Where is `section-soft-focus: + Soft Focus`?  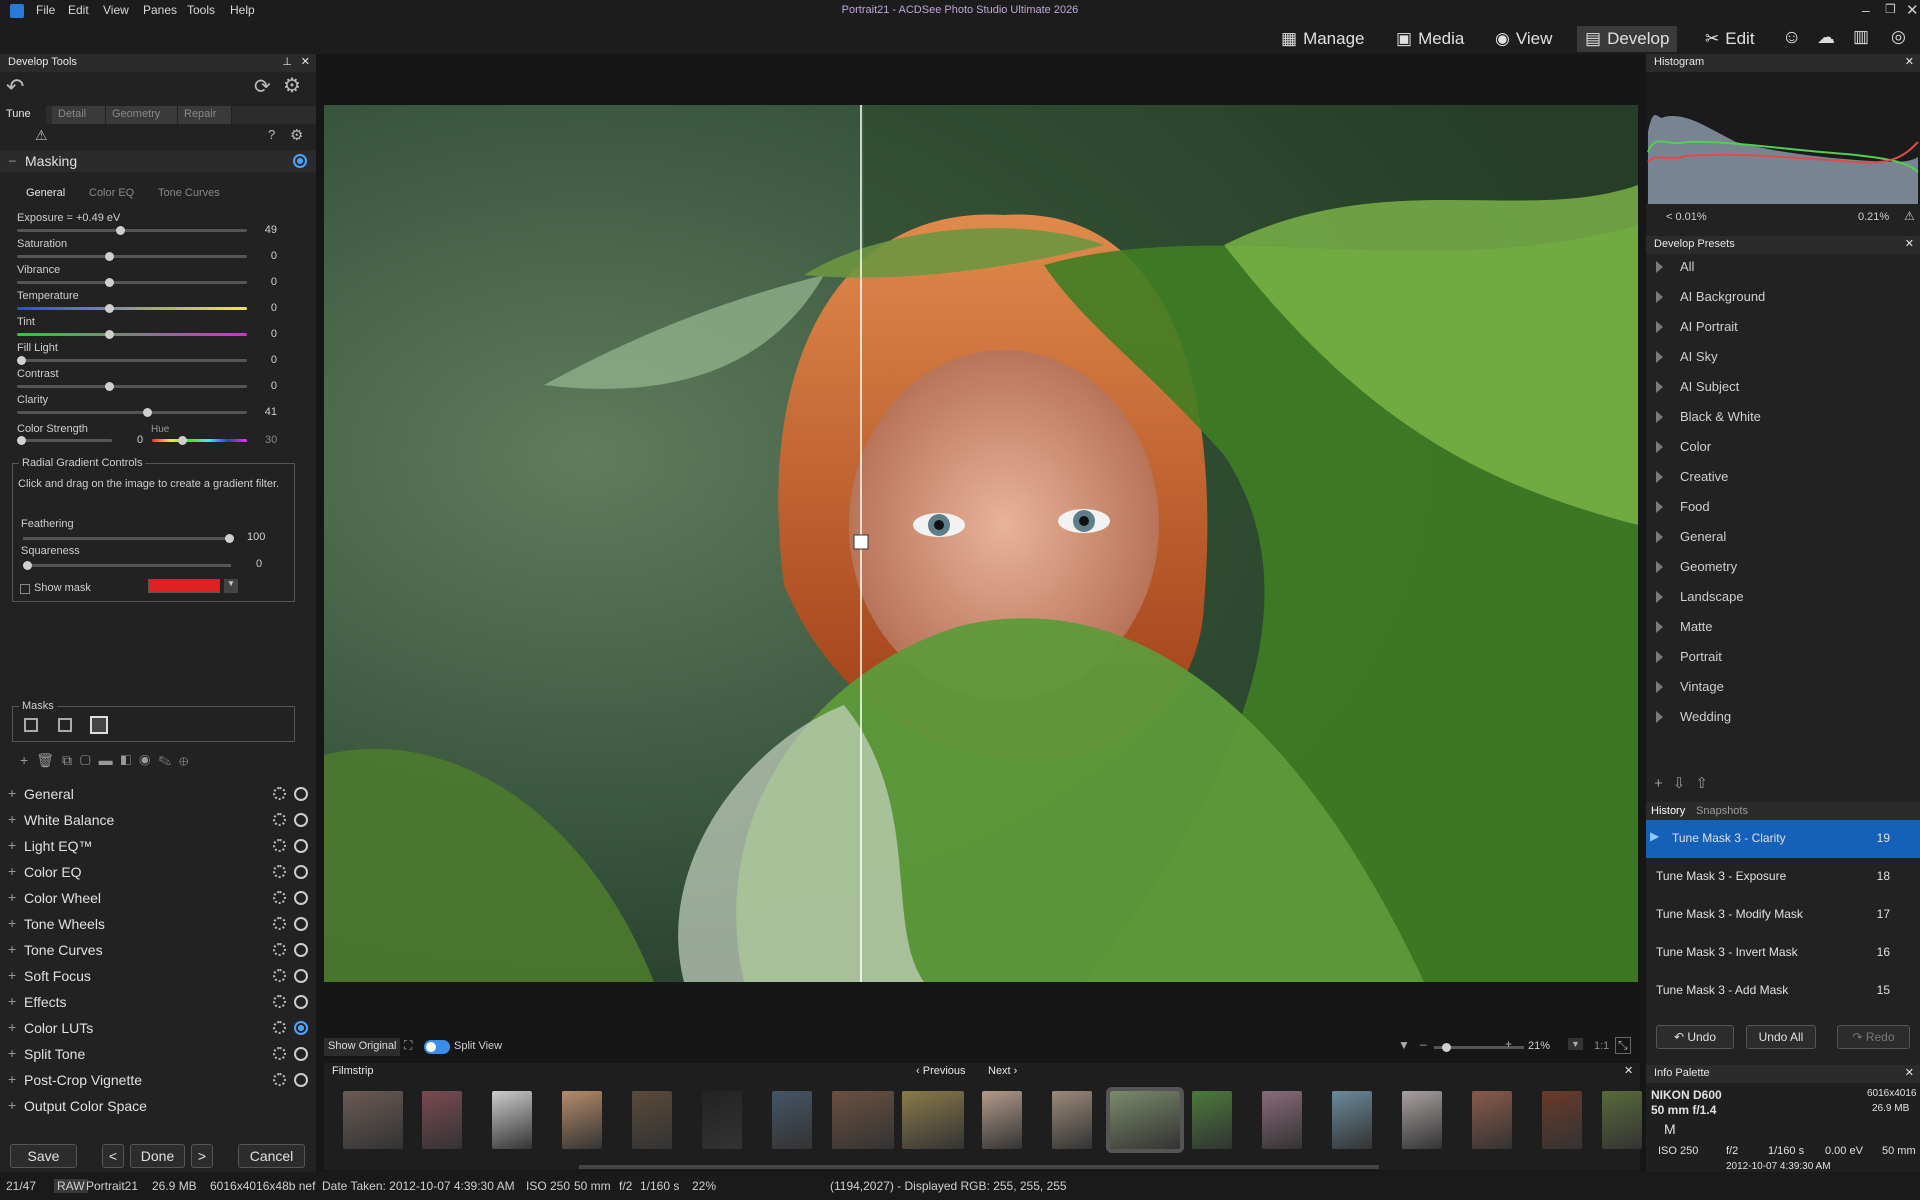
section-soft-focus: + Soft Focus is located at coordinates (158, 976).